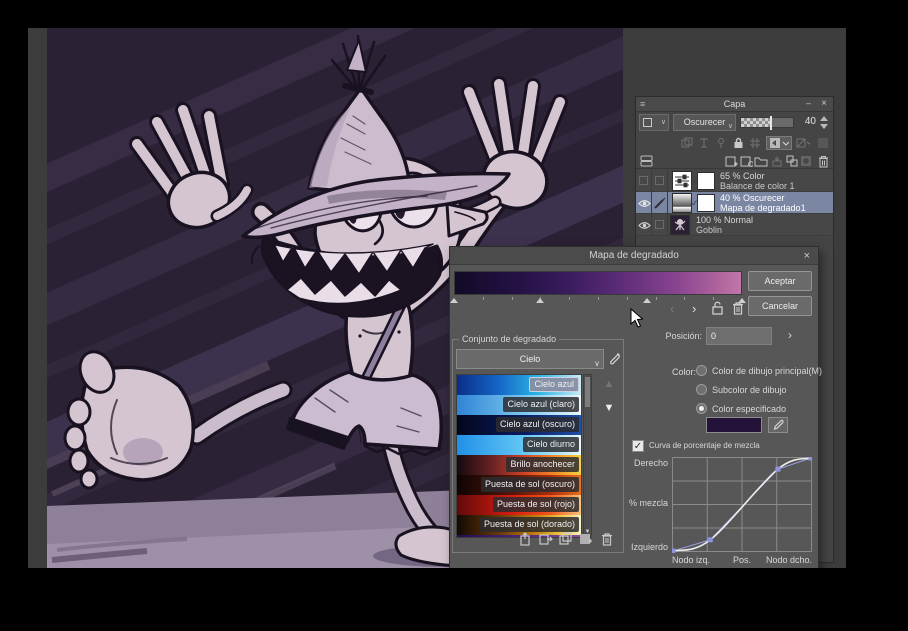 Image resolution: width=908 pixels, height=631 pixels. Describe the element at coordinates (587, 456) in the screenshot. I see `preset-scrollbar: ▼` at that location.